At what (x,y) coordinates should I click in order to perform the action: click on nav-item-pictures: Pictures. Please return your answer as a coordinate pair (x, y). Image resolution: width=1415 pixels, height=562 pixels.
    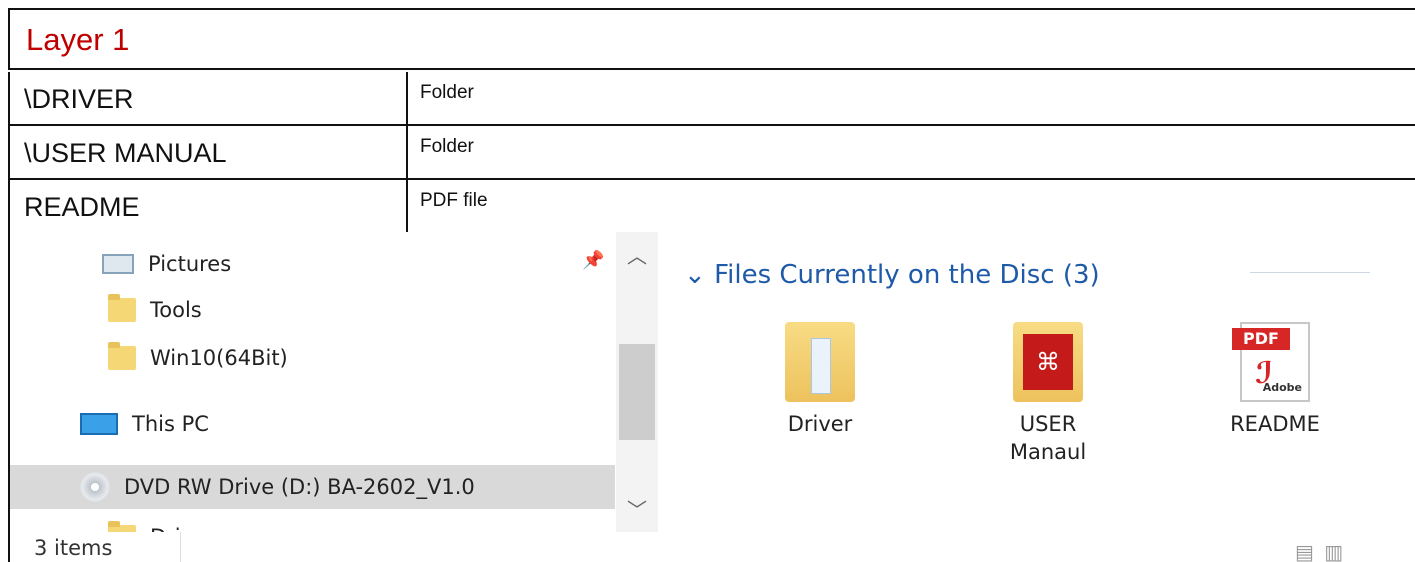
    Looking at the image, I should click on (166, 264).